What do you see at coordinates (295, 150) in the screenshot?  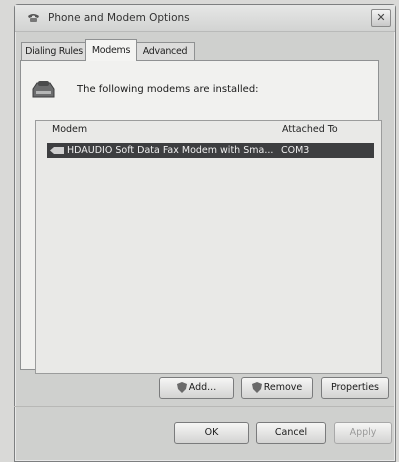 I see `modem-port: COM3` at bounding box center [295, 150].